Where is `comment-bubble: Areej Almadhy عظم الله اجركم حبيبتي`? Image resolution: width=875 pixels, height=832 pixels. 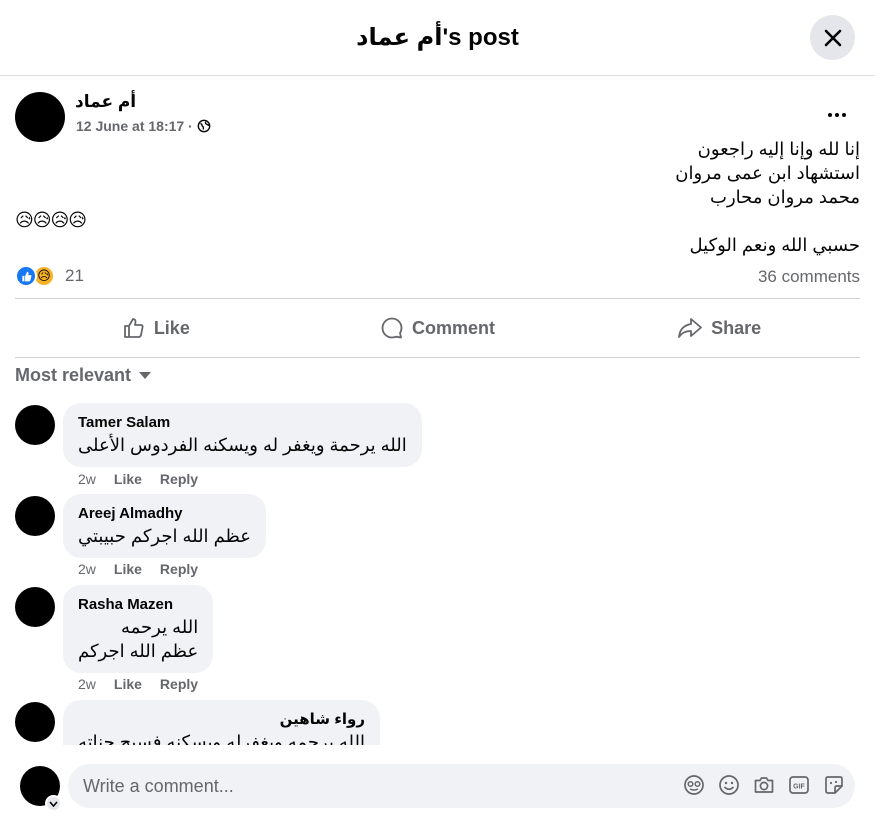 comment-bubble: Areej Almadhy عظم الله اجركم حبيبتي is located at coordinates (165, 526).